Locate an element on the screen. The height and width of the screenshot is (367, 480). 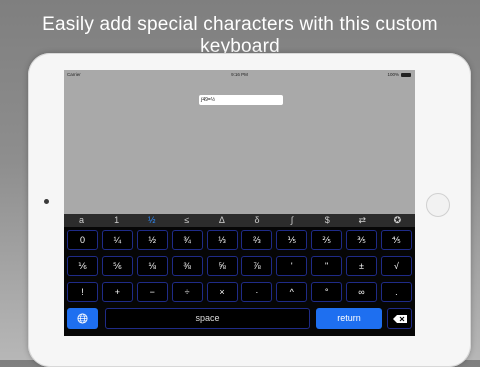
char-key: × is located at coordinates (222, 292).